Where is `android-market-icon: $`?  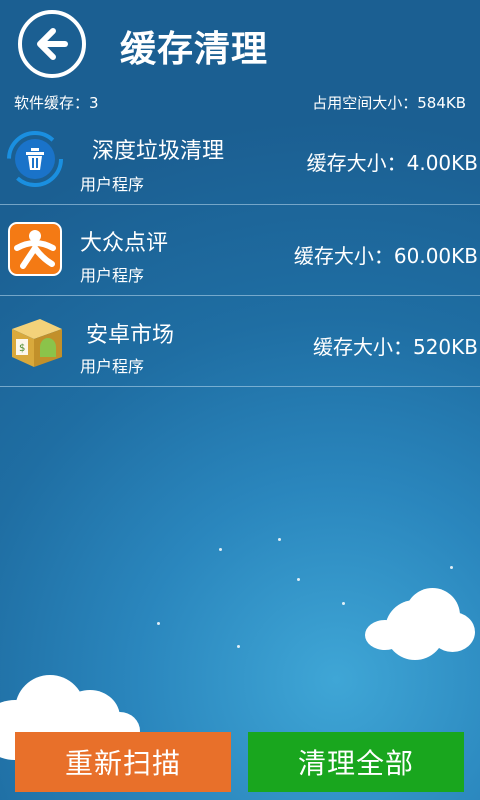 android-market-icon: $ is located at coordinates (36, 341).